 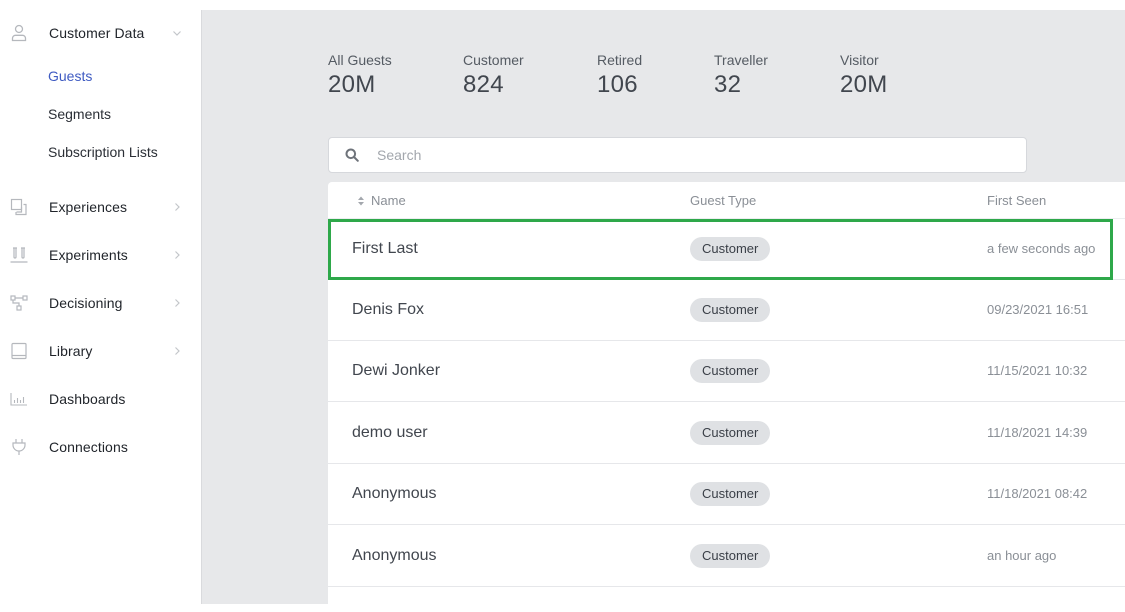 I want to click on guest-name: demo user, so click(x=390, y=432).